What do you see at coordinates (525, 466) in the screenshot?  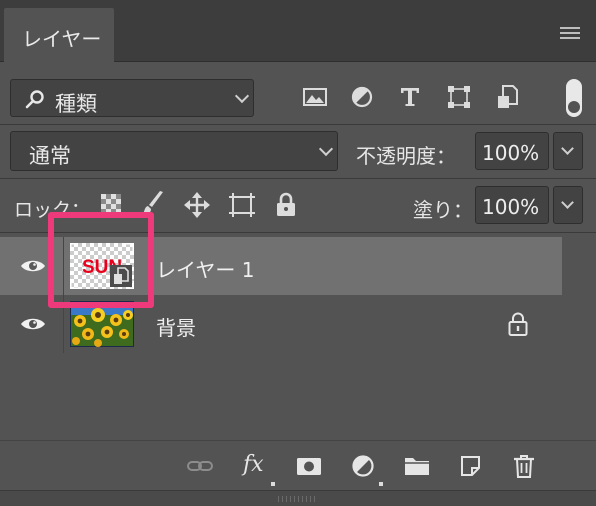 I see `delete-layer-trash-icon` at bounding box center [525, 466].